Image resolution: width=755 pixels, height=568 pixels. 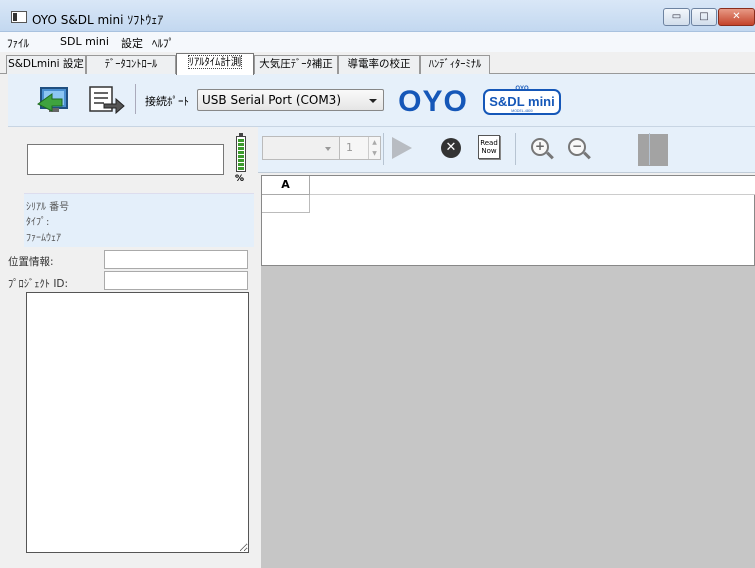 I want to click on zoom-out-icon: −, so click(x=577, y=147).